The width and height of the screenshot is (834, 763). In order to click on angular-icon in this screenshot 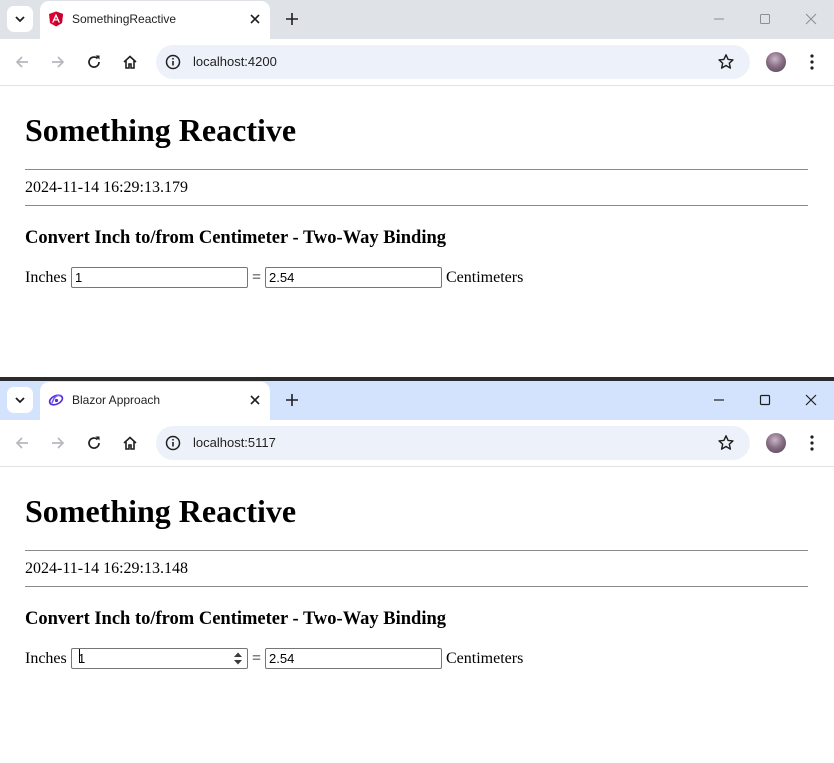, I will do `click(56, 19)`.